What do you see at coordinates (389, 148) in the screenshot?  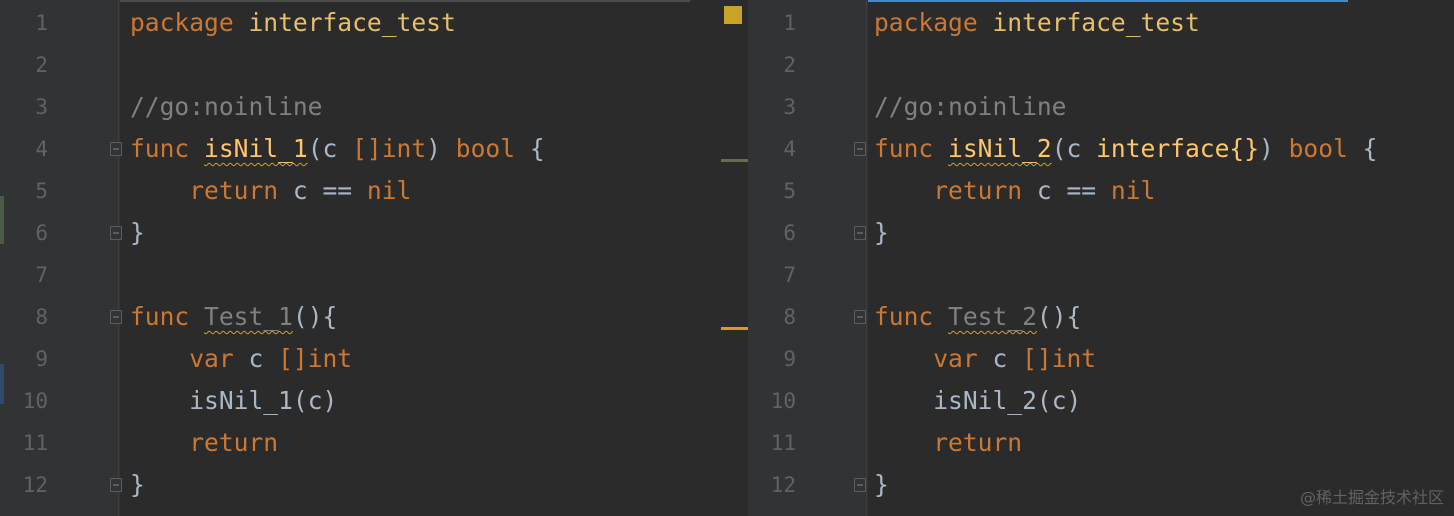 I see `param-type: []int` at bounding box center [389, 148].